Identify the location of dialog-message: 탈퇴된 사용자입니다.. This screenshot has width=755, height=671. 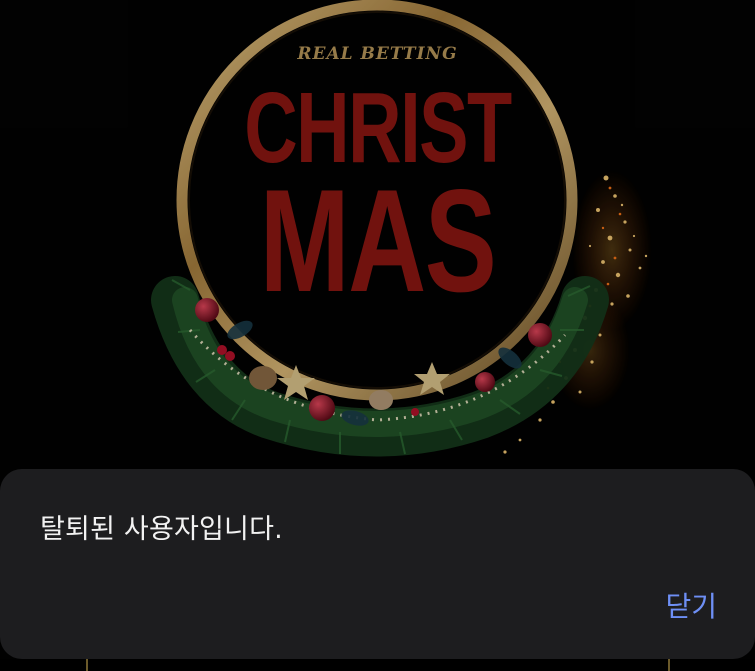
(161, 529).